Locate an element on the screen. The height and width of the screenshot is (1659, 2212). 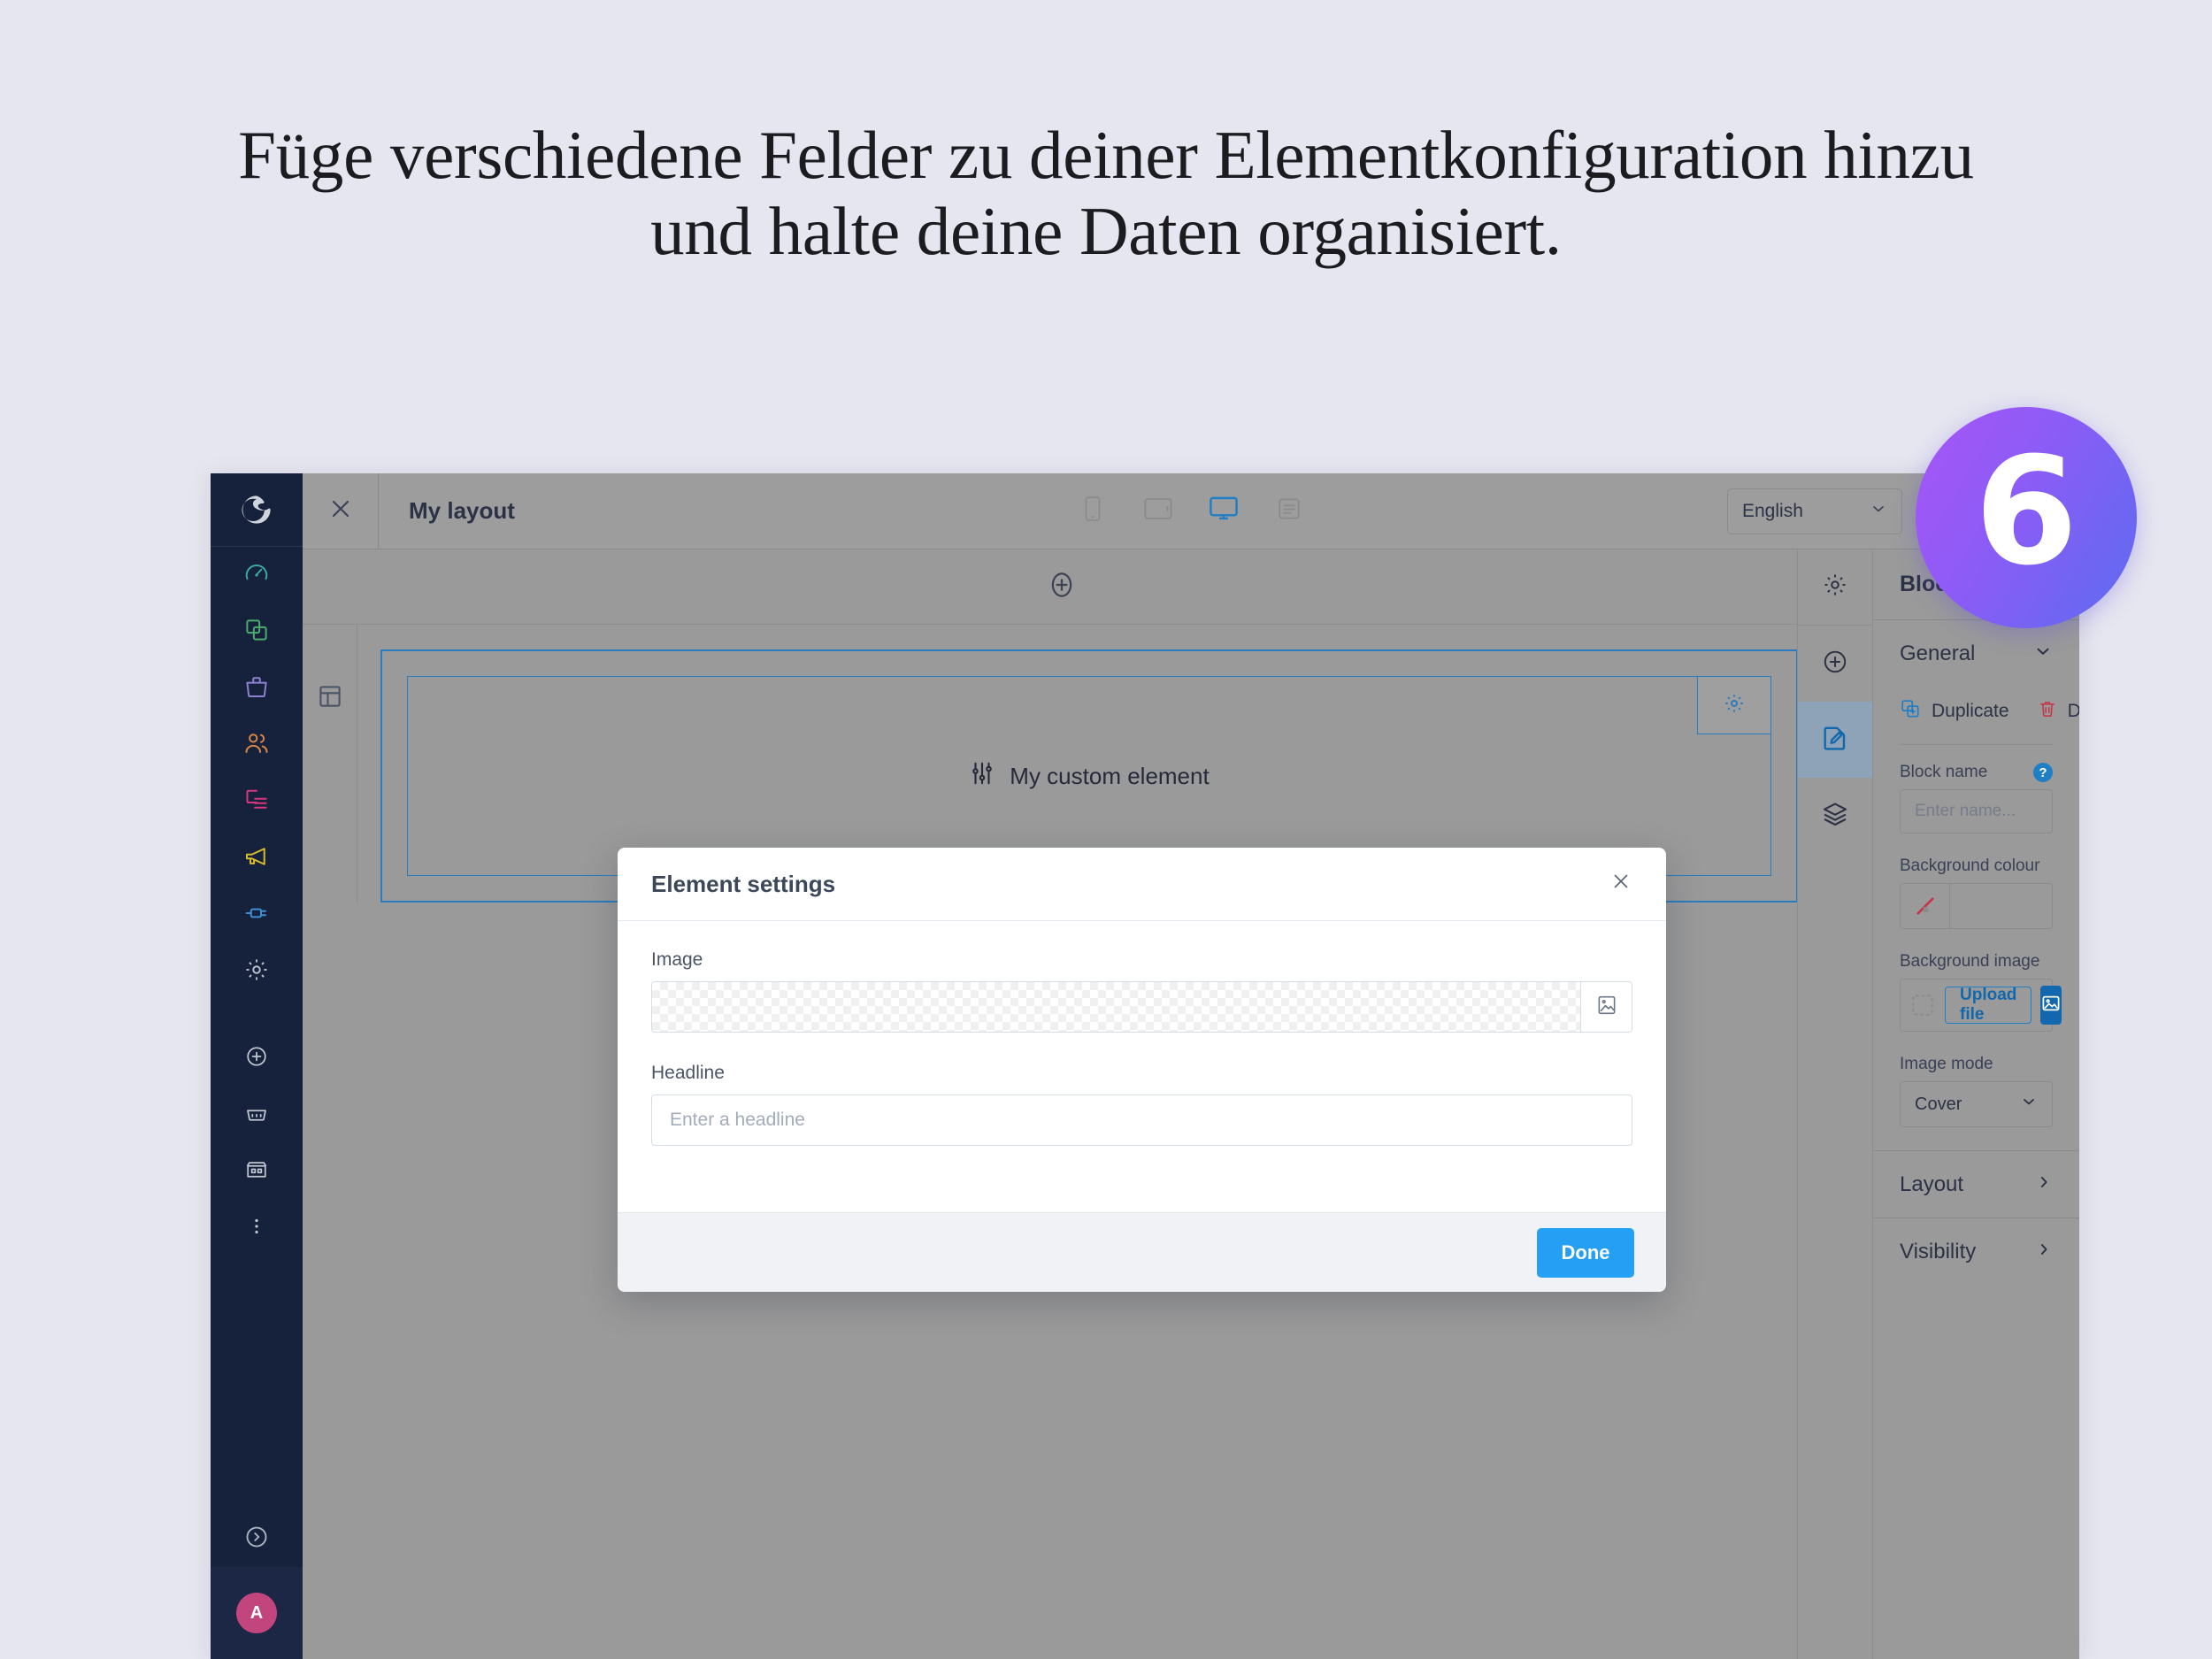
sidebar-item-extensions is located at coordinates (257, 915).